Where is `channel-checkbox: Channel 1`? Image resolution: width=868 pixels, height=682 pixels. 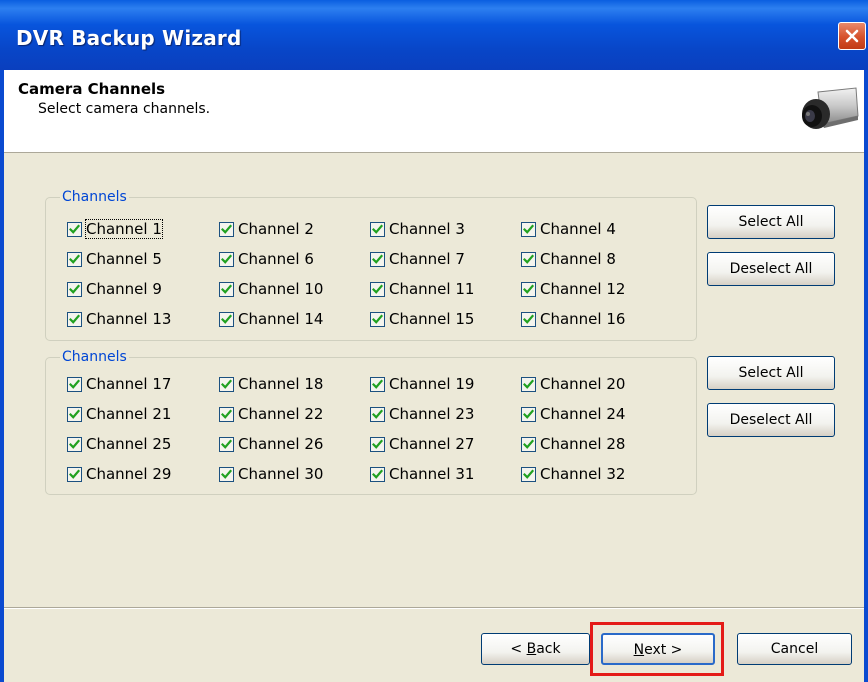 channel-checkbox: Channel 1 is located at coordinates (115, 229).